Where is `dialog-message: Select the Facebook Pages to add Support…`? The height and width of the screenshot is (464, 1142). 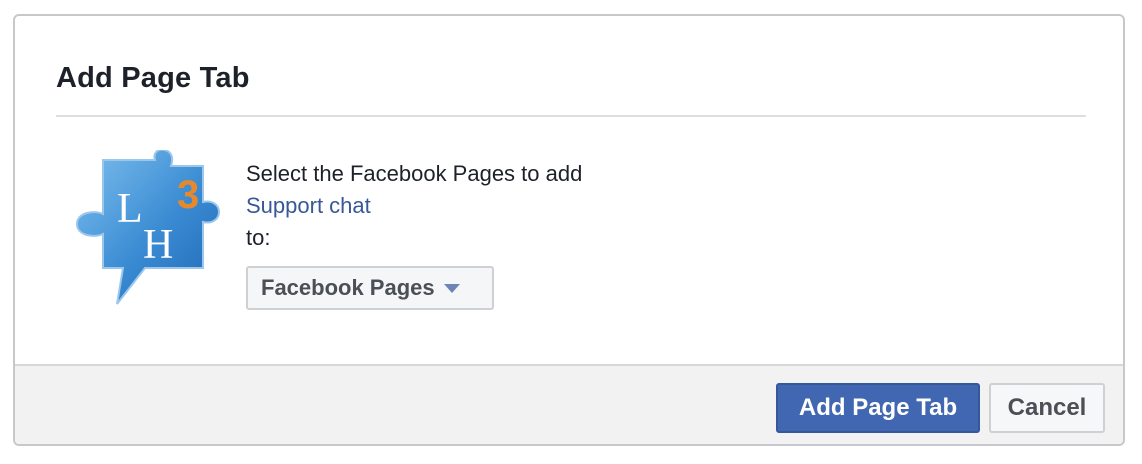
dialog-message: Select the Facebook Pages to add Support… is located at coordinates (414, 206).